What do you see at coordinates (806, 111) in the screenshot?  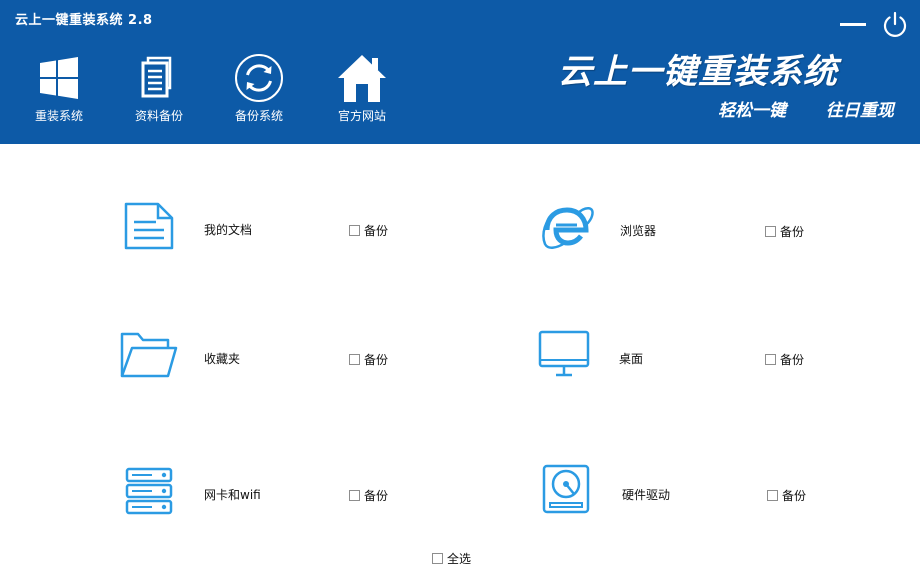 I see `brand-slogan: 轻松一键 往日重现` at bounding box center [806, 111].